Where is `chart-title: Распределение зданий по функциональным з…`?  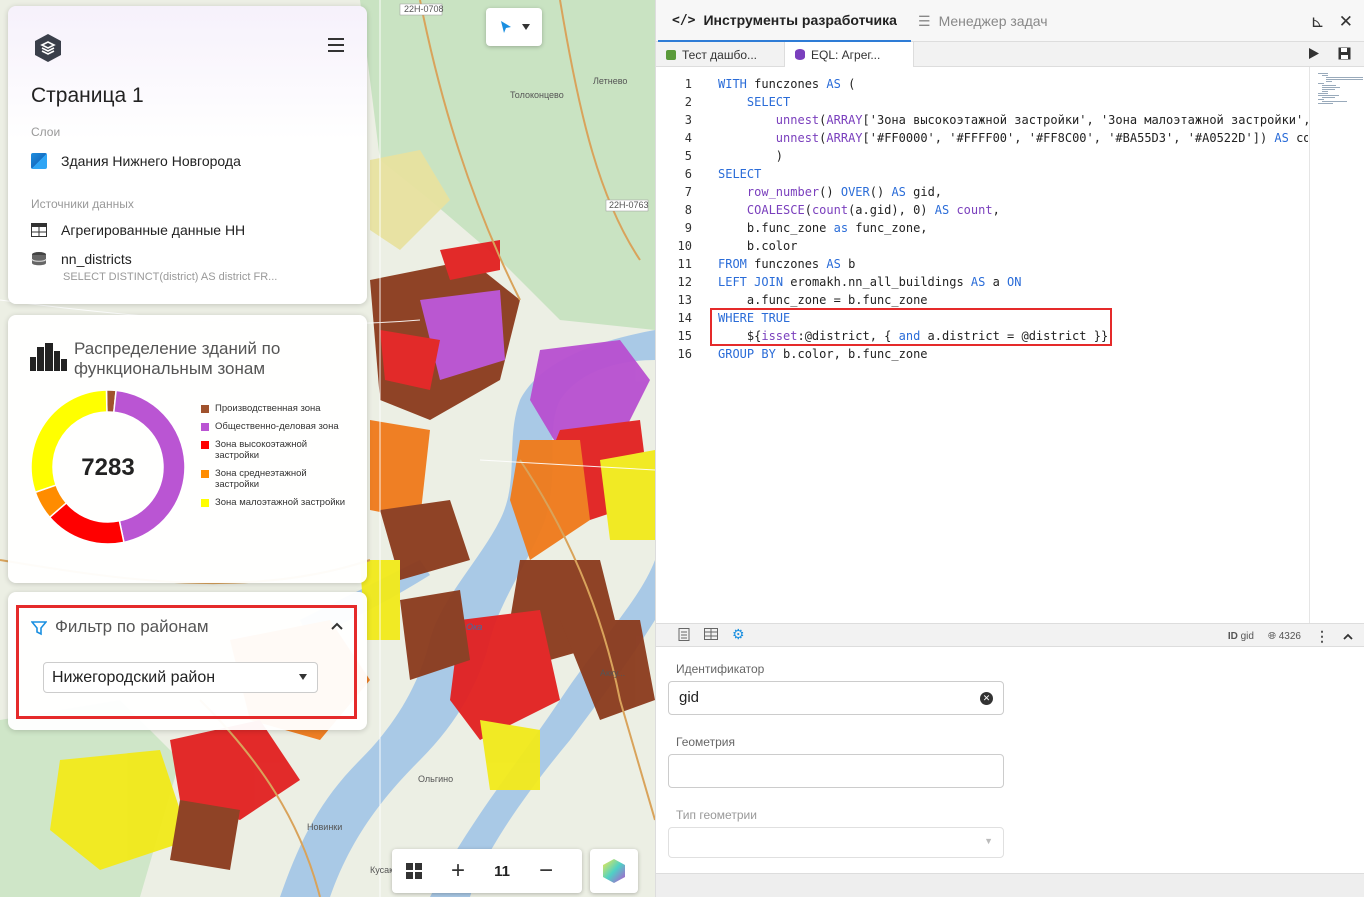
chart-title: Распределение зданий по функциональным з… is located at coordinates (177, 358).